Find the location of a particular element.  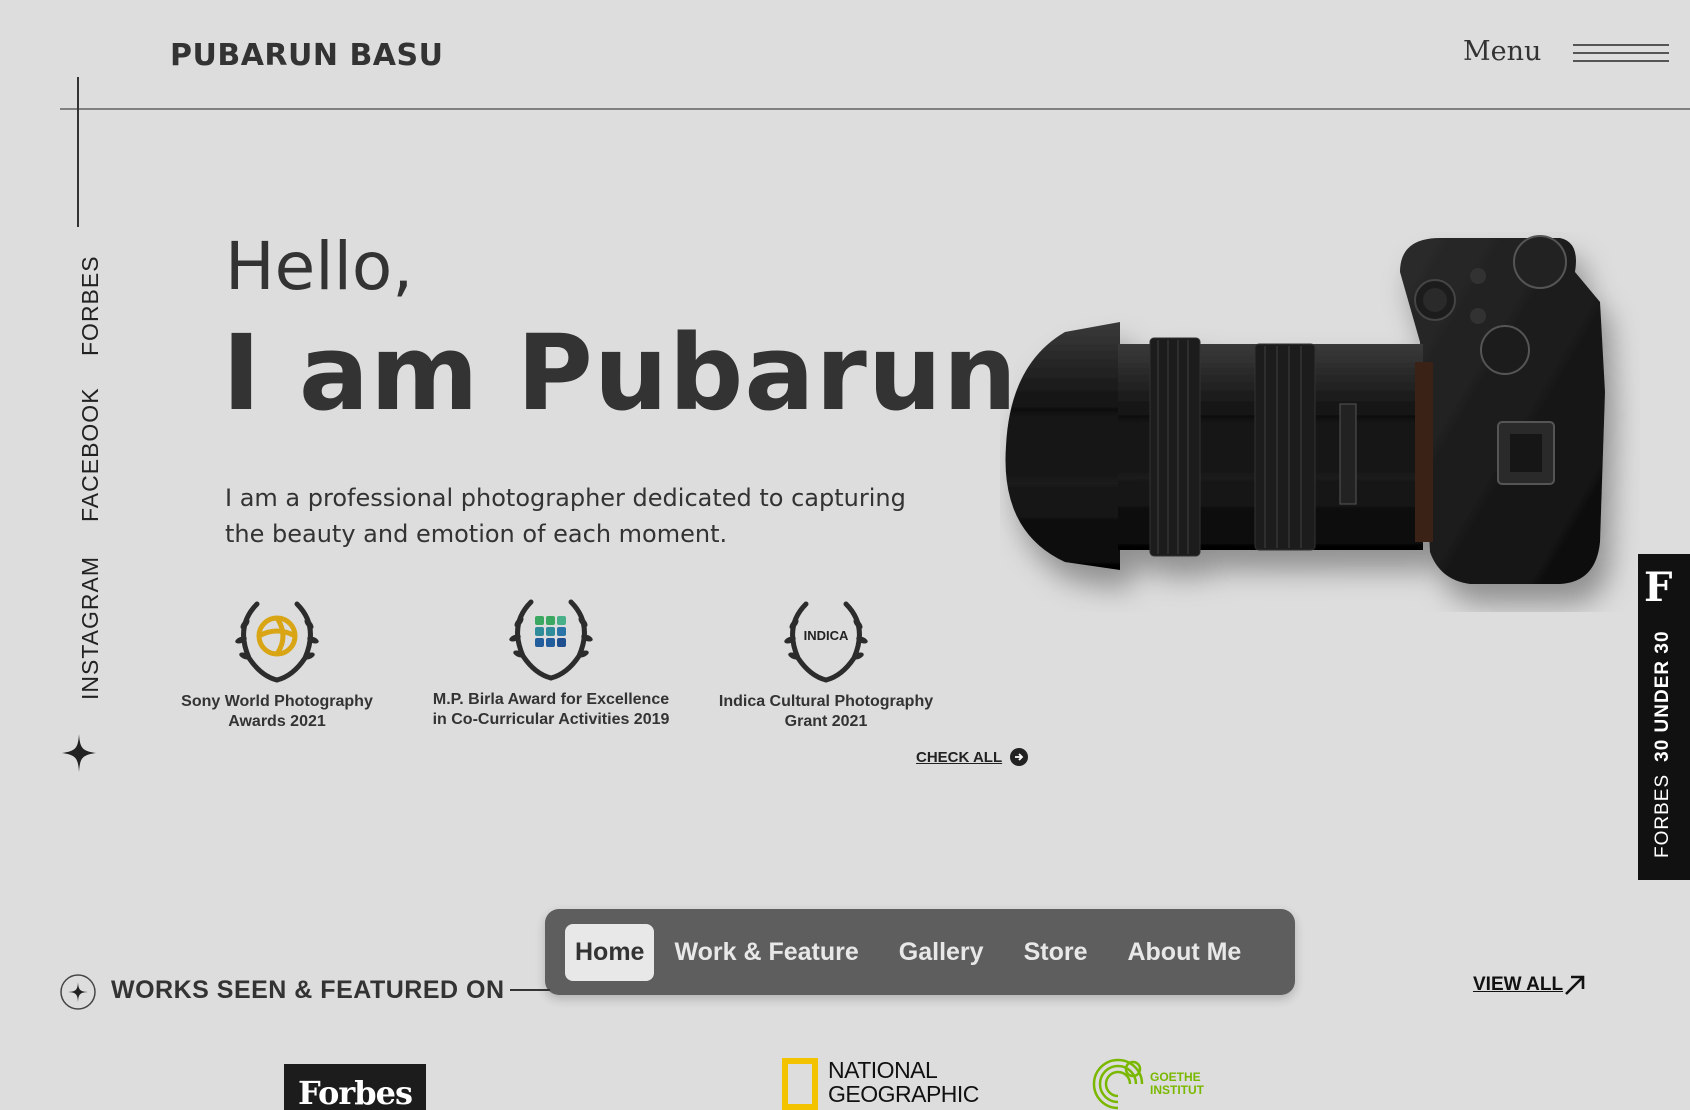

natgeo-line1: NATIONAL is located at coordinates (883, 1070).